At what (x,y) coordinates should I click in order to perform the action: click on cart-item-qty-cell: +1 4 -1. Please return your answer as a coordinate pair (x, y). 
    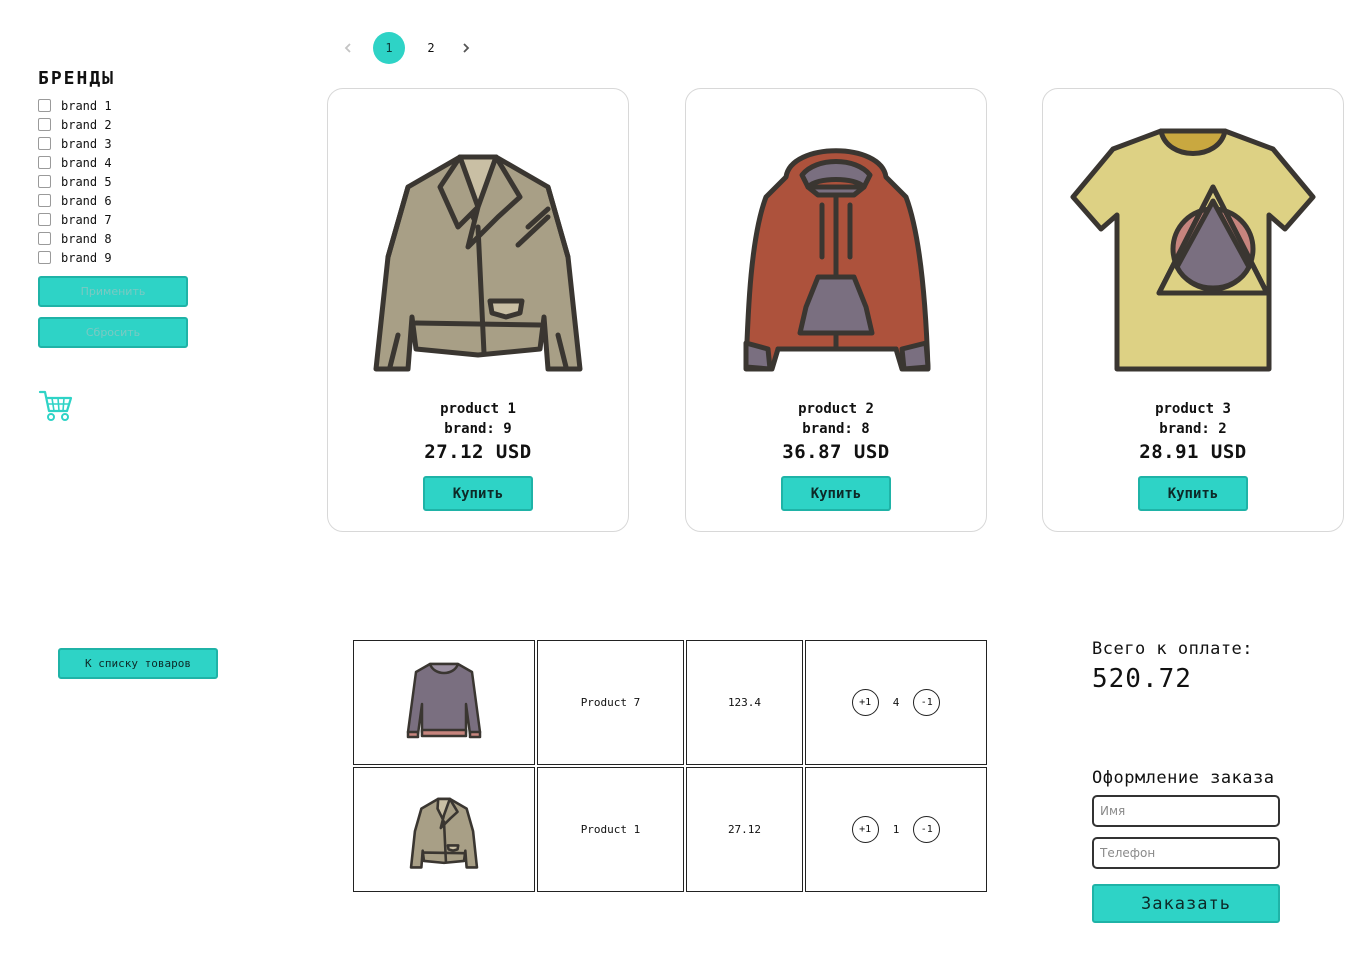
    Looking at the image, I should click on (896, 702).